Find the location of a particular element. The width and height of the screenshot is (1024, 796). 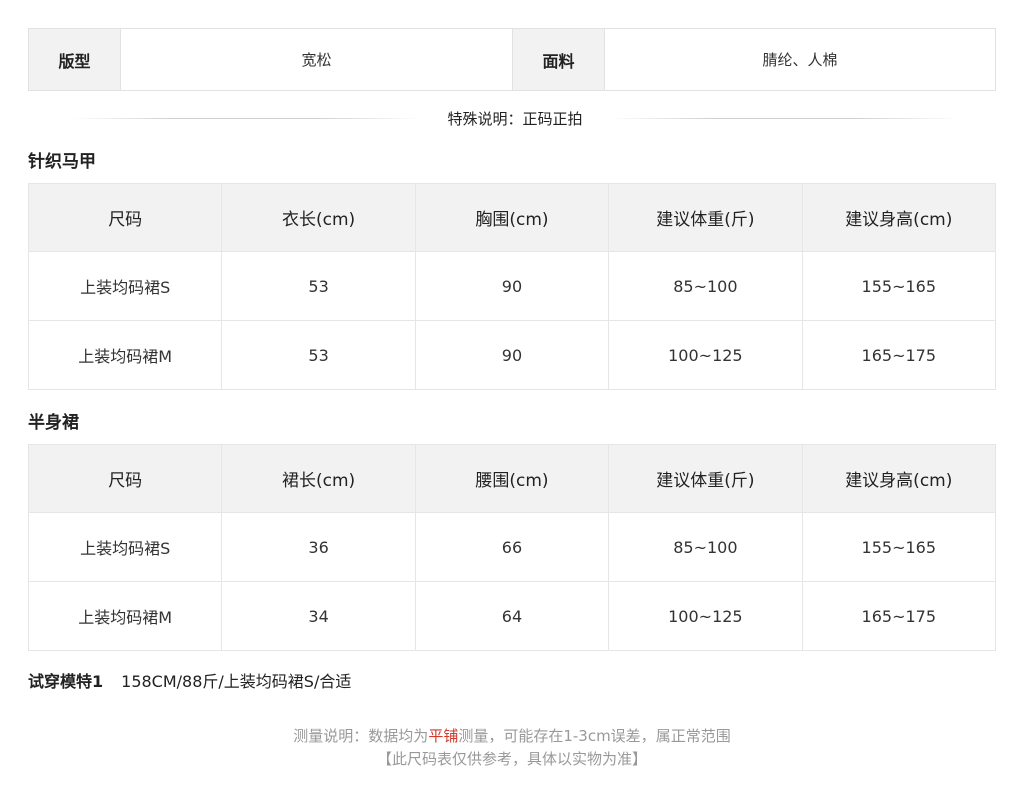

table-cell: 64 is located at coordinates (512, 616).